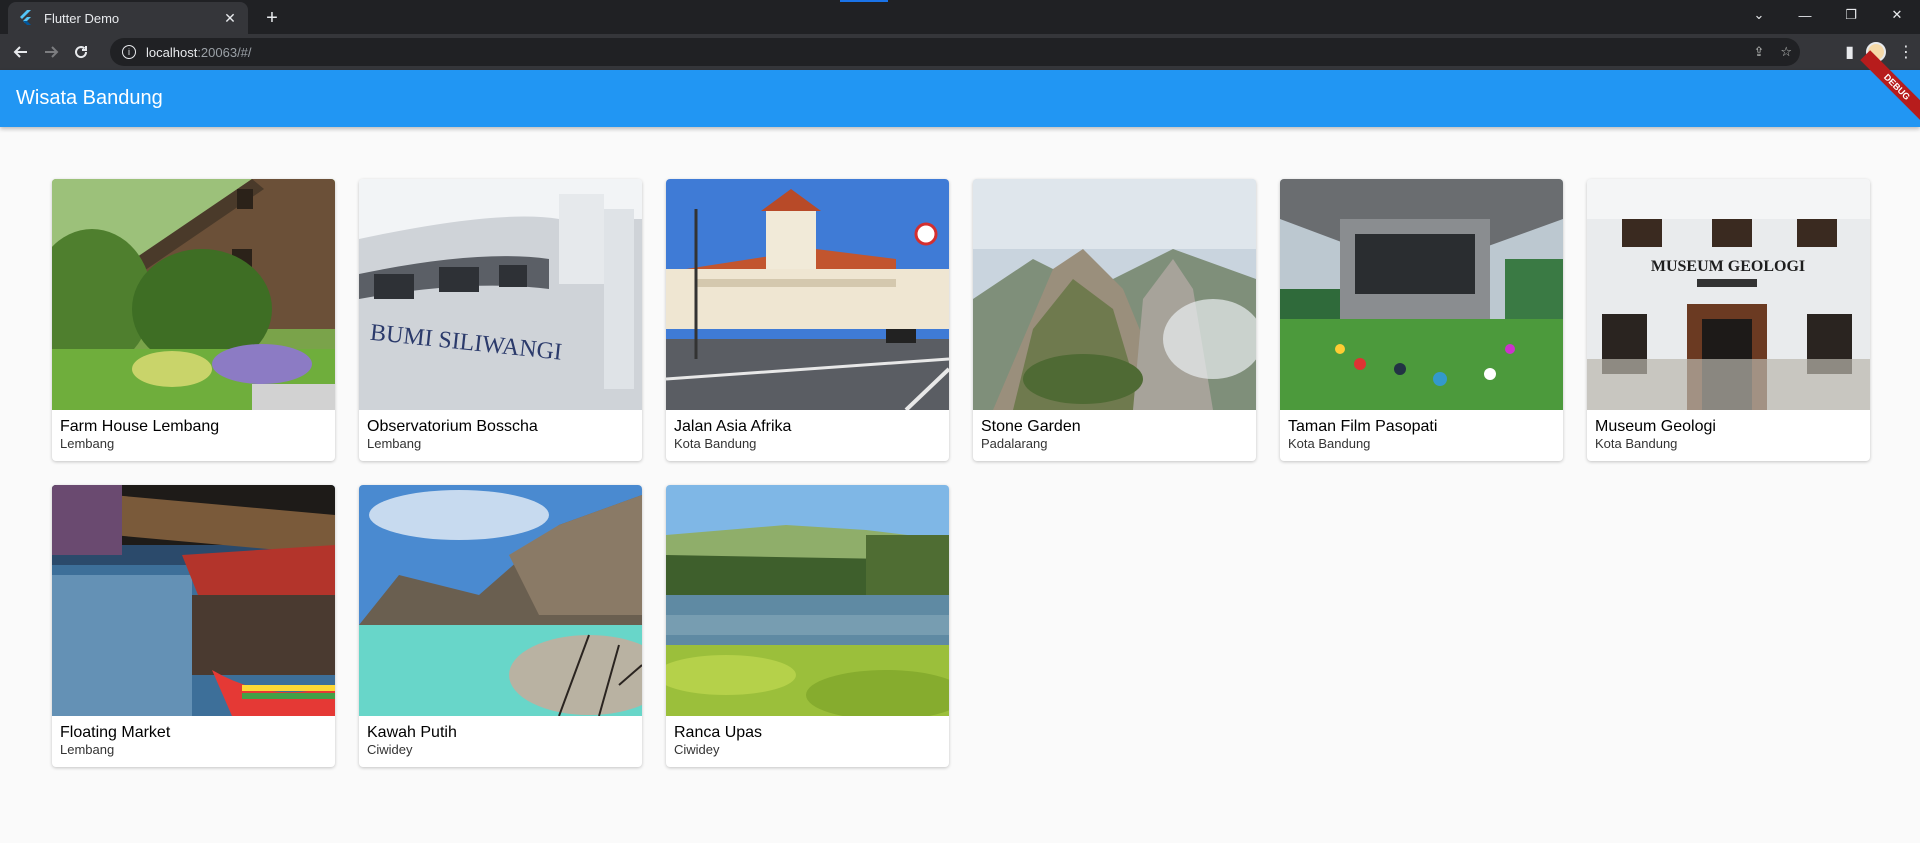 The width and height of the screenshot is (1920, 843). What do you see at coordinates (1786, 52) in the screenshot?
I see `bookmark-star-icon: ☆` at bounding box center [1786, 52].